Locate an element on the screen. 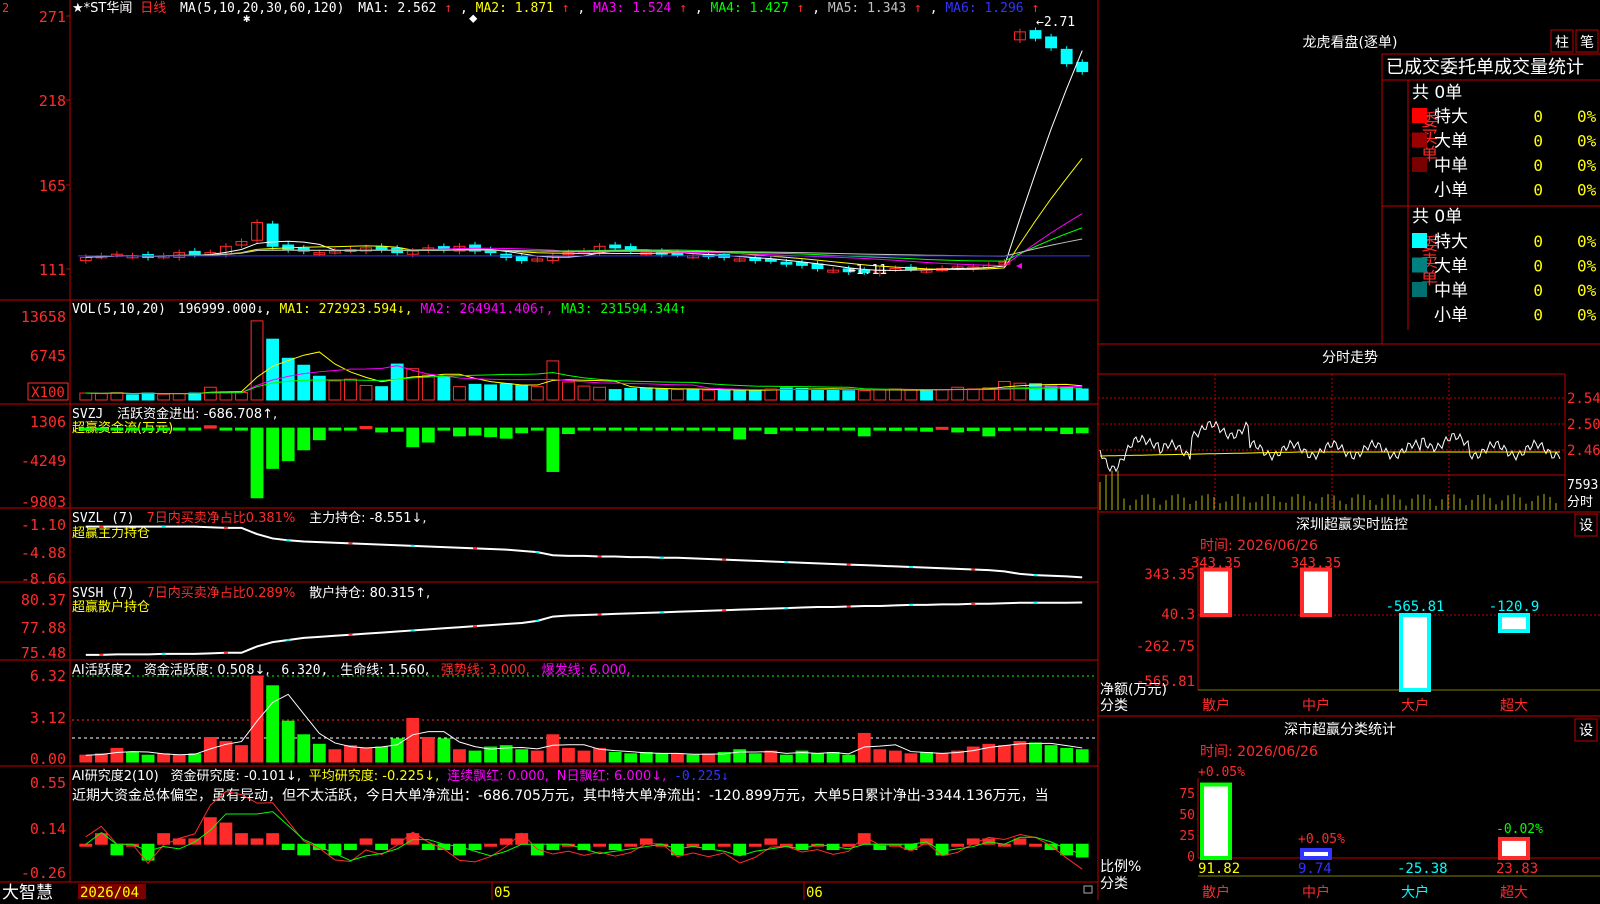 The height and width of the screenshot is (904, 1600). order-percent: 0% is located at coordinates (1587, 116).